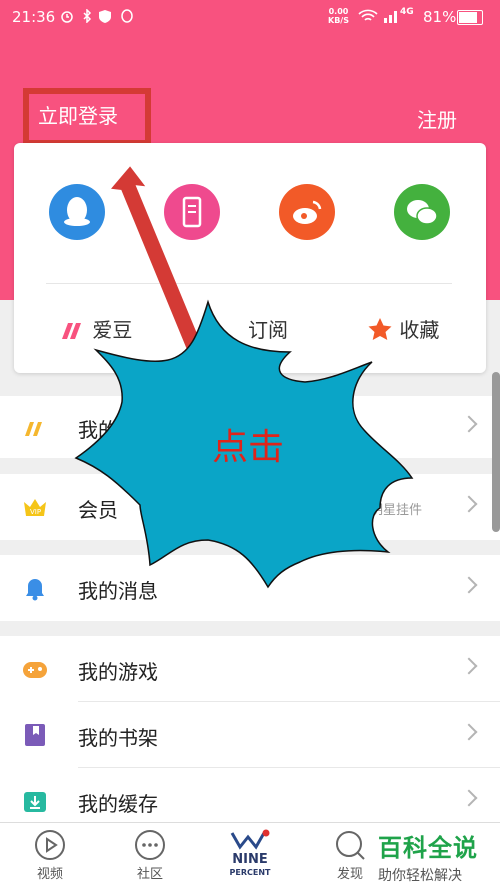 This screenshot has height=890, width=500. Describe the element at coordinates (67, 16) in the screenshot. I see `alarm-icon` at that location.